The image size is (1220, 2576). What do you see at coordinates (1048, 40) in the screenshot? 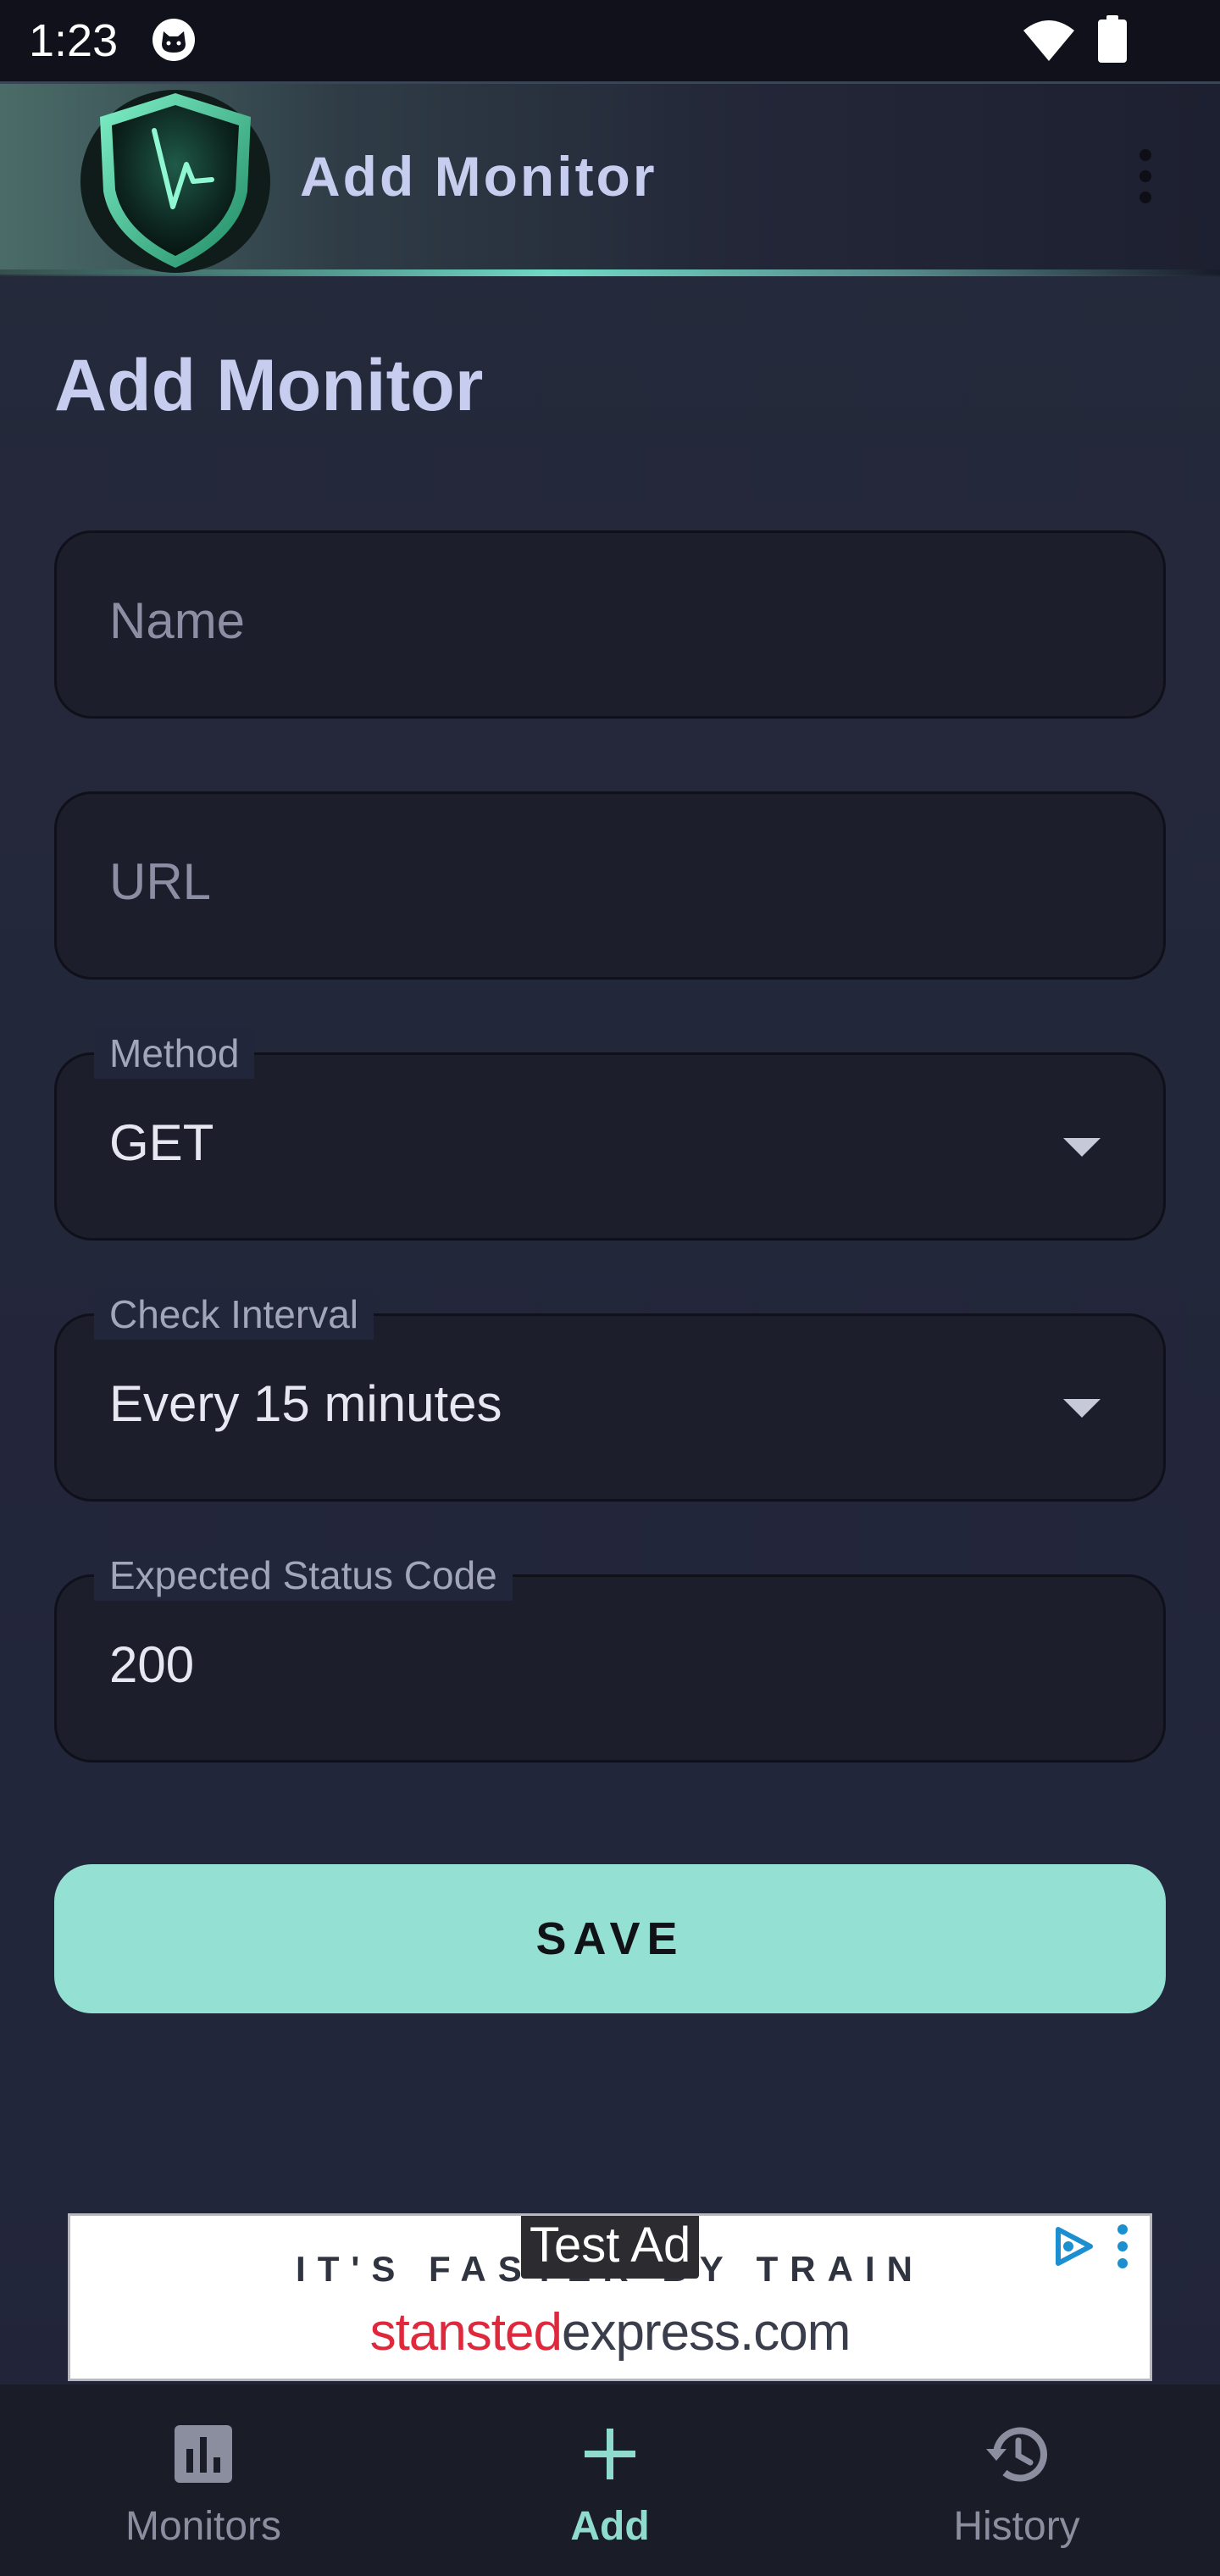
I see `wifi-icon` at bounding box center [1048, 40].